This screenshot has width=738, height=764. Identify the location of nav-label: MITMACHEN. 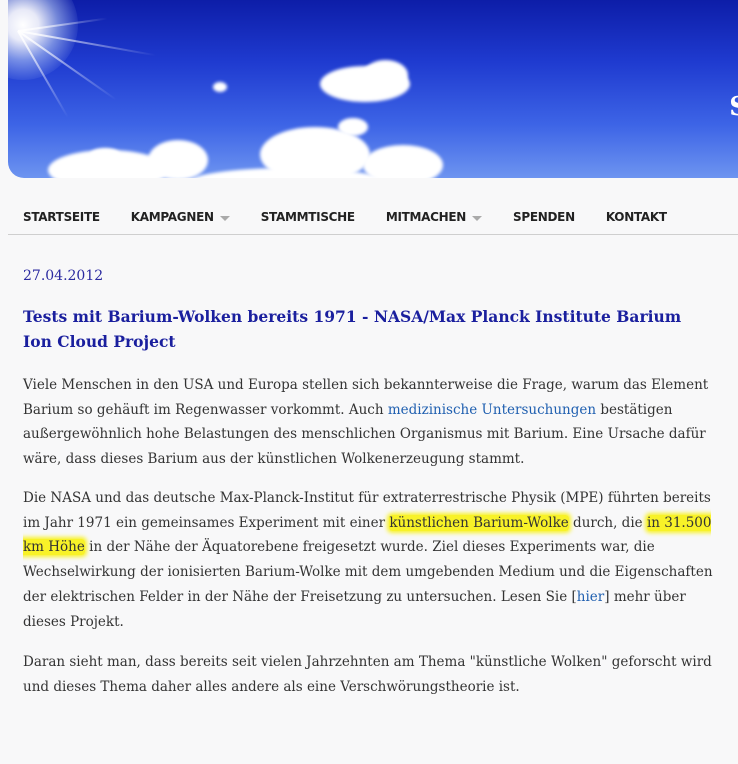
(426, 217).